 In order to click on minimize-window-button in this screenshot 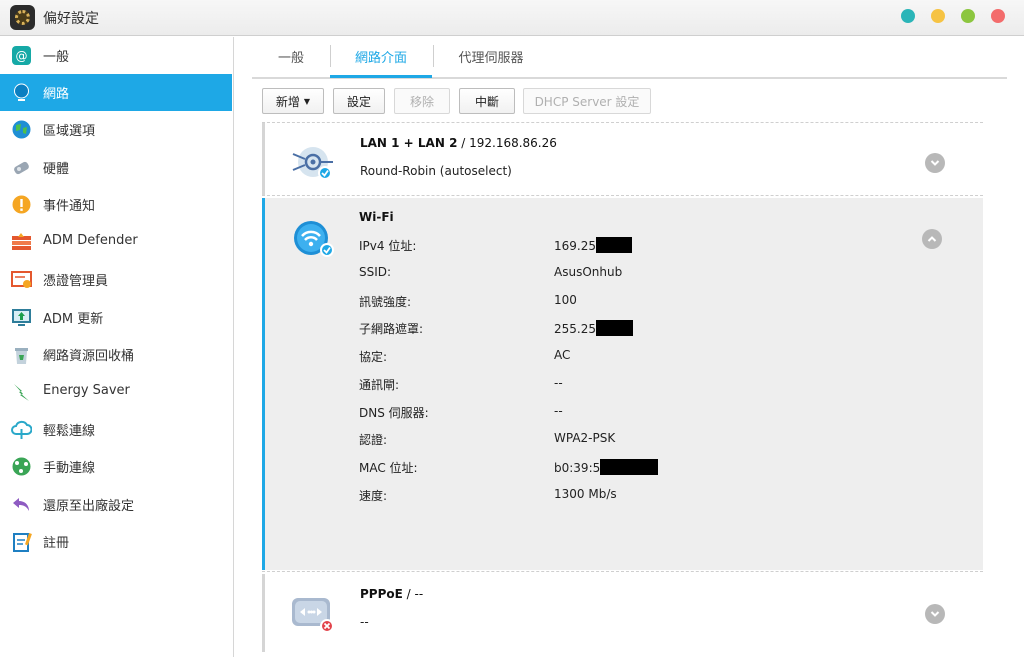, I will do `click(938, 16)`.